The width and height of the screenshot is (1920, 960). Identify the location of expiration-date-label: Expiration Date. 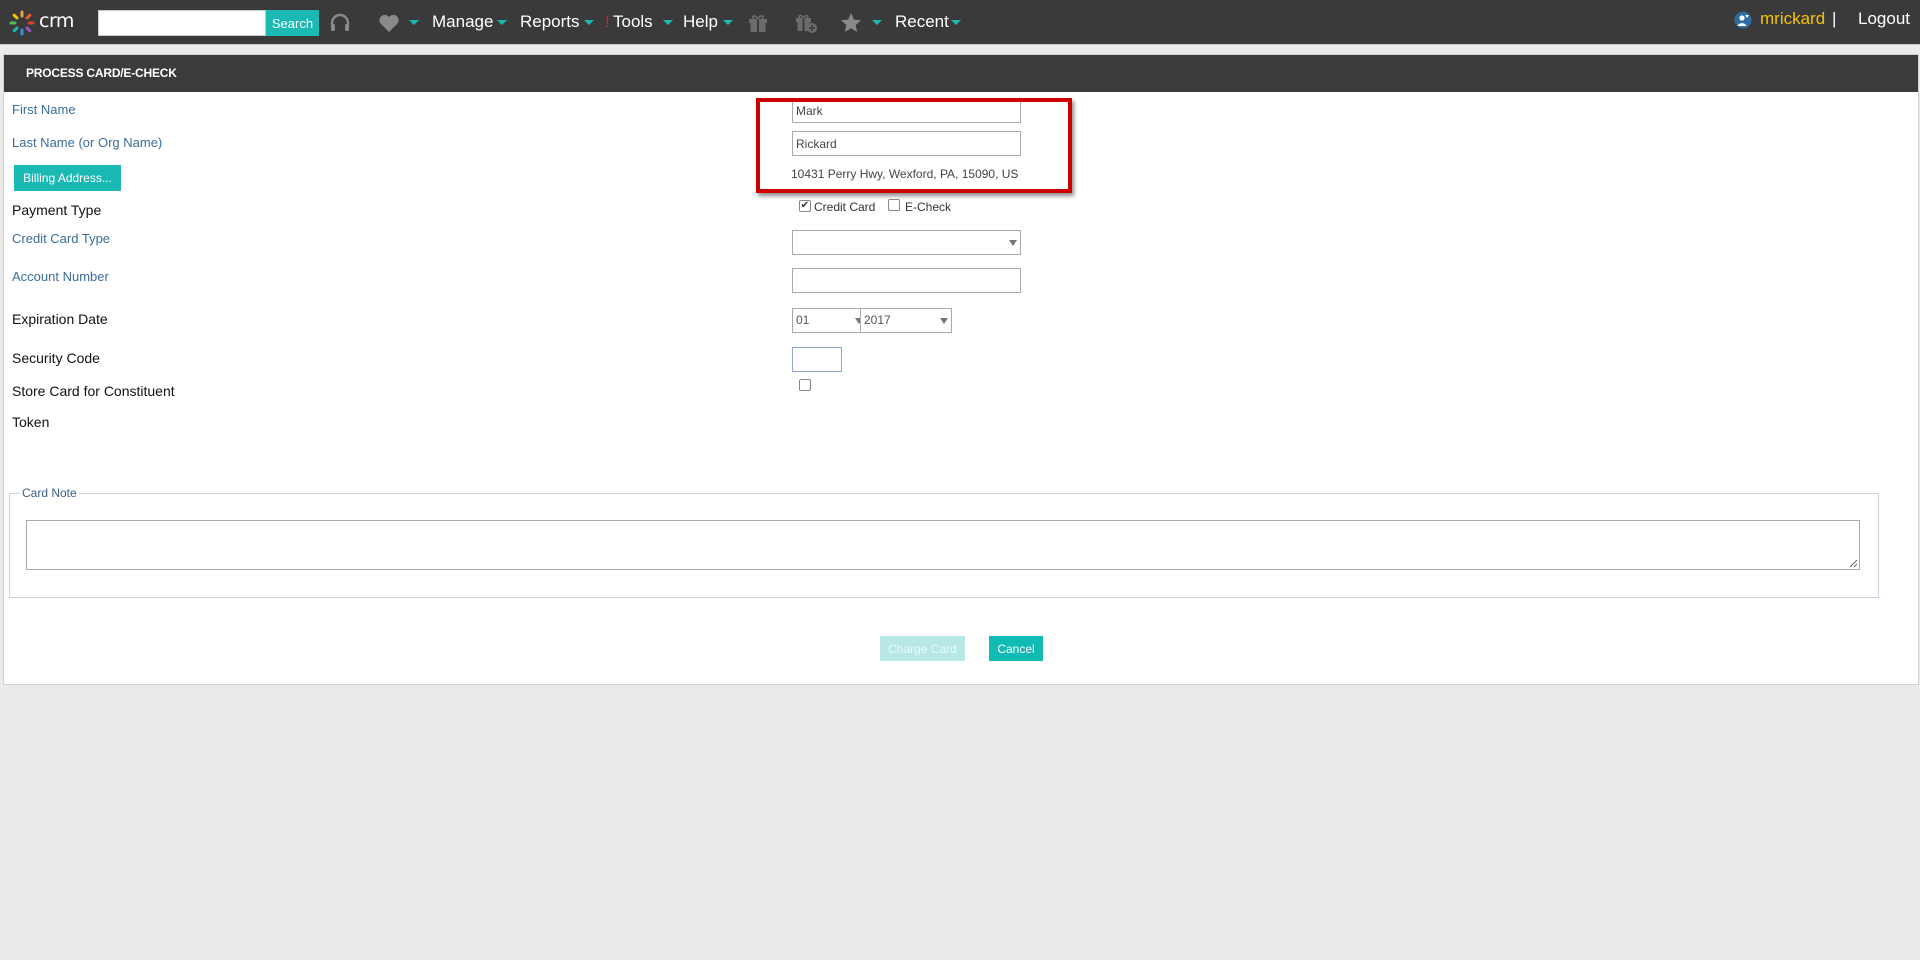
(60, 319).